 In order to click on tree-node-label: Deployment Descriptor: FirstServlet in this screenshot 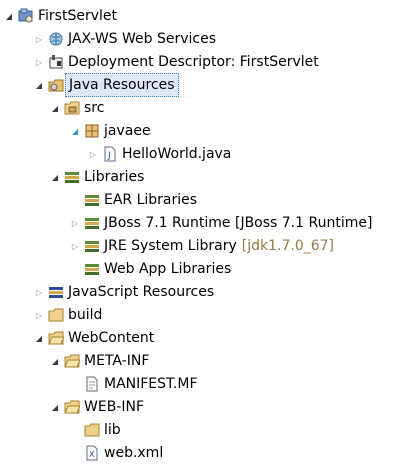, I will do `click(193, 62)`.